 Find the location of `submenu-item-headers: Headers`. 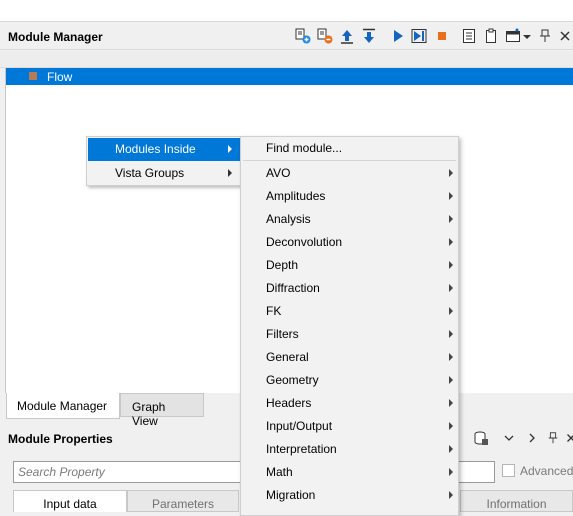

submenu-item-headers: Headers is located at coordinates (349, 403).